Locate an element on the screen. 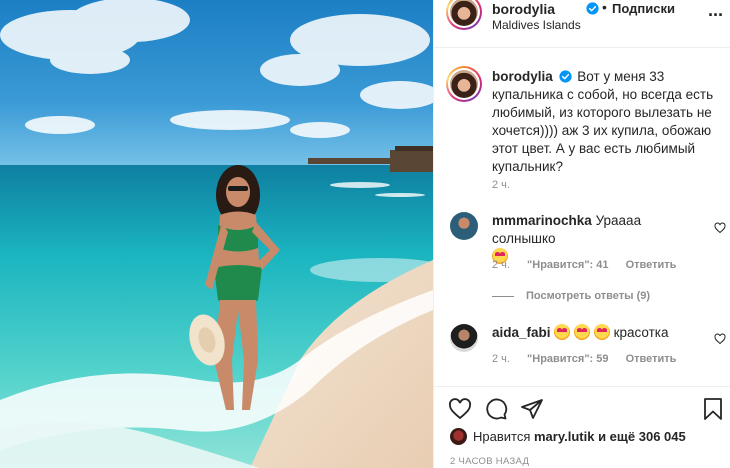 The image size is (730, 468). comment-likes-count: "Нравится": 59 is located at coordinates (567, 359).